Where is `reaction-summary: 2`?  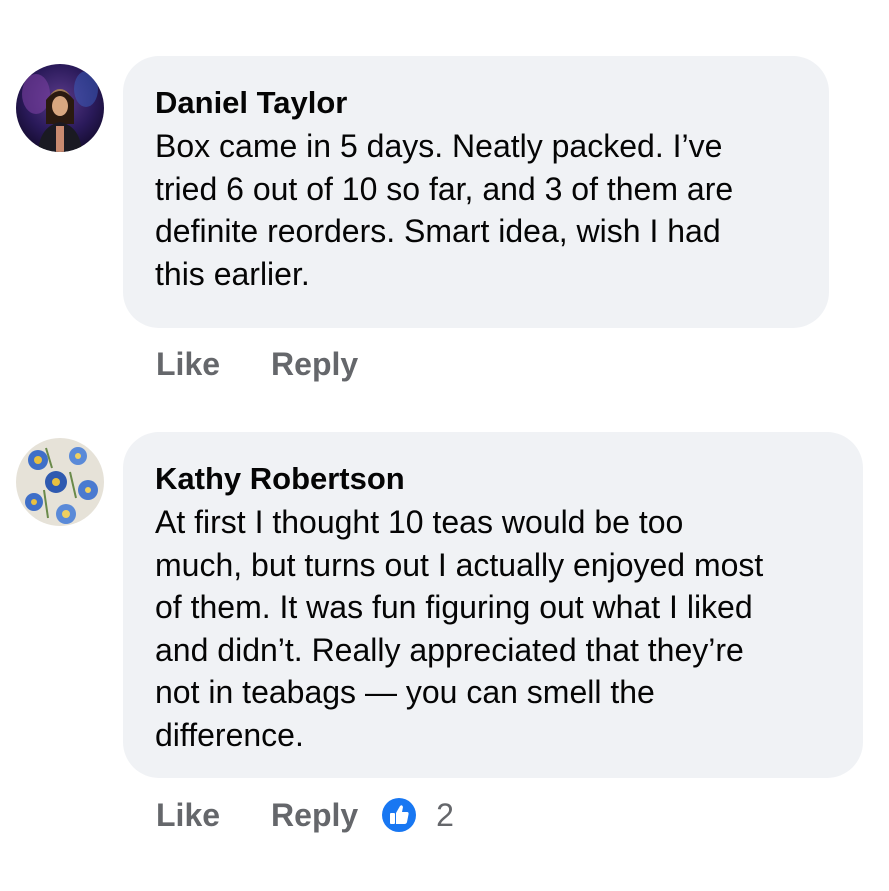
reaction-summary: 2 is located at coordinates (418, 815).